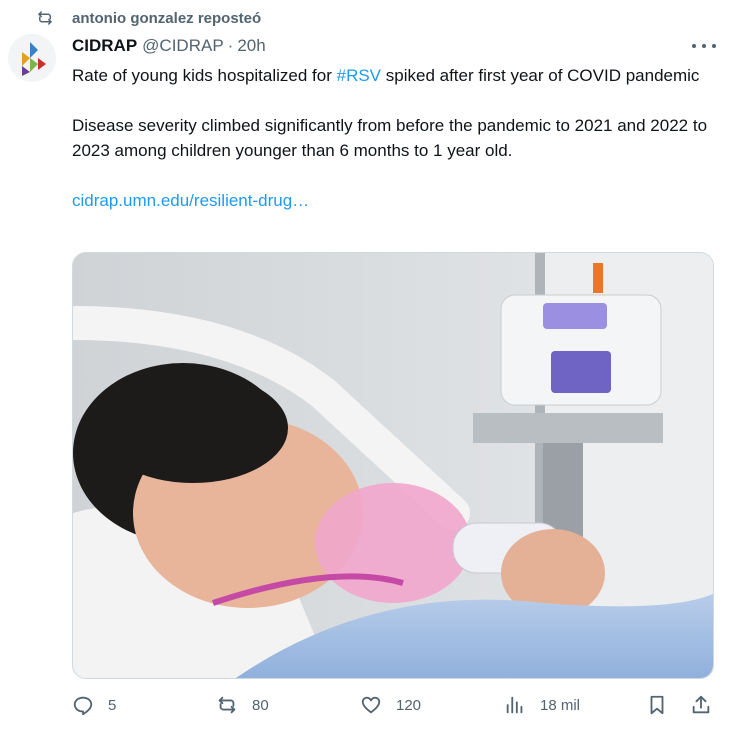 The width and height of the screenshot is (738, 742). What do you see at coordinates (166, 18) in the screenshot?
I see `reposter-name: antonio gonzalez reposteó` at bounding box center [166, 18].